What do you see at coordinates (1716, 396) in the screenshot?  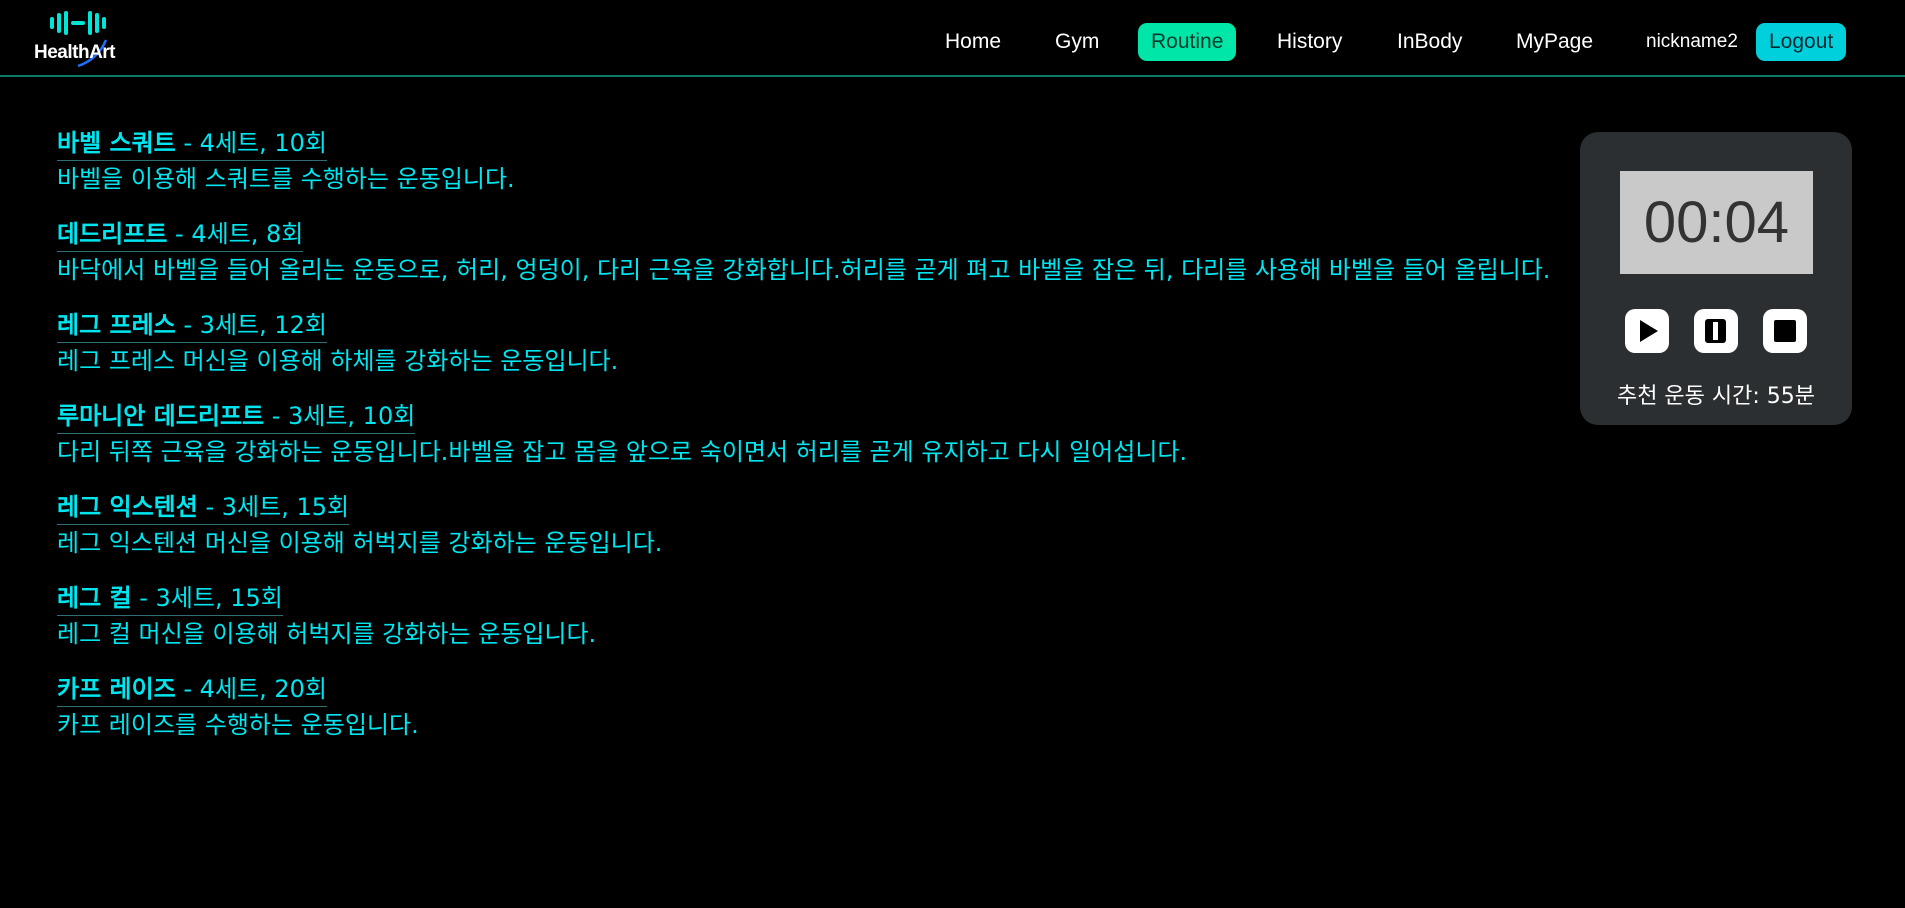 I see `recommended-time: 추천 운동 시간: 55분` at bounding box center [1716, 396].